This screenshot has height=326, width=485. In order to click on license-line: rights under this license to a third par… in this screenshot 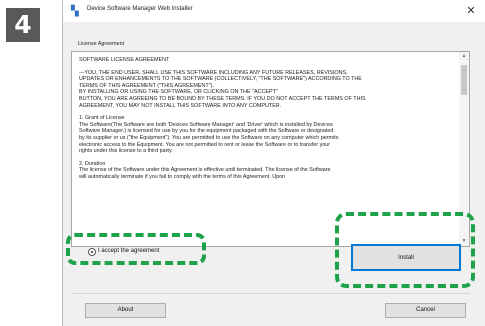, I will do `click(126, 151)`.